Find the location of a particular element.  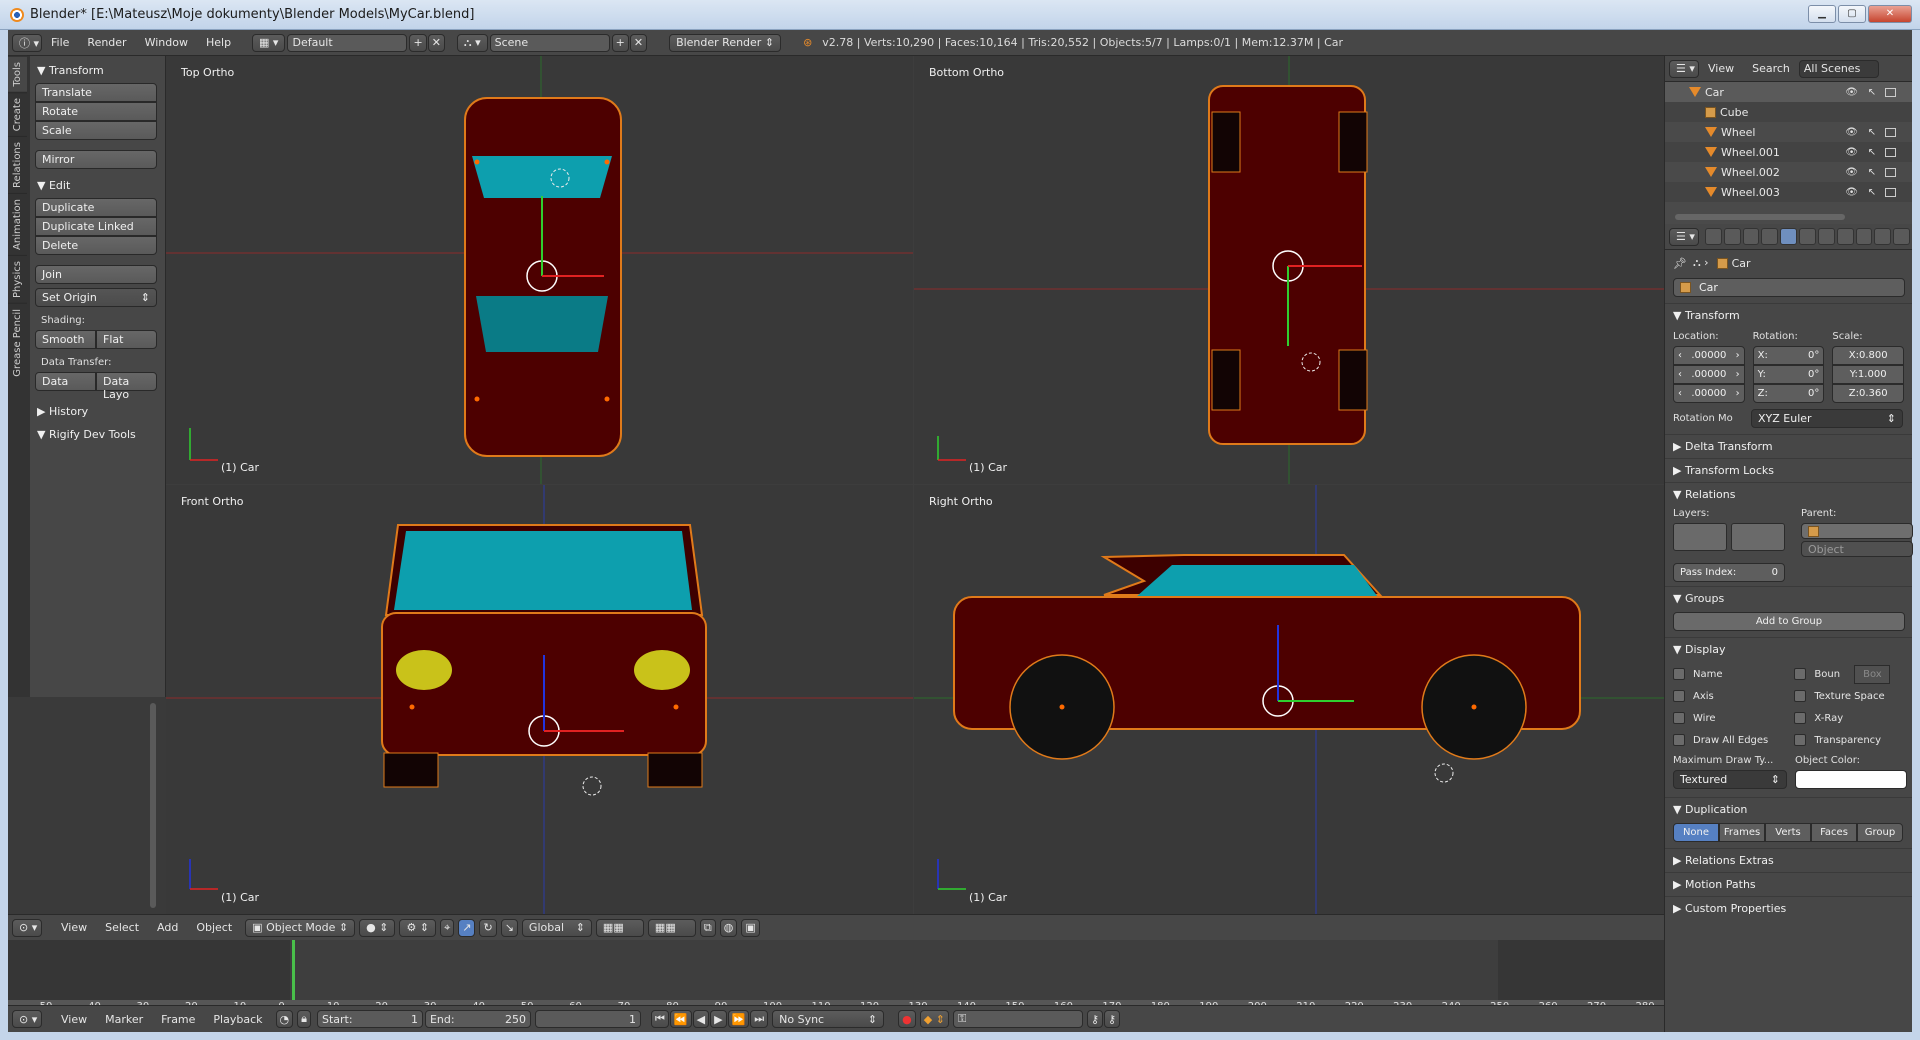

snap-toggle-icon: ⧉ is located at coordinates (707, 927).